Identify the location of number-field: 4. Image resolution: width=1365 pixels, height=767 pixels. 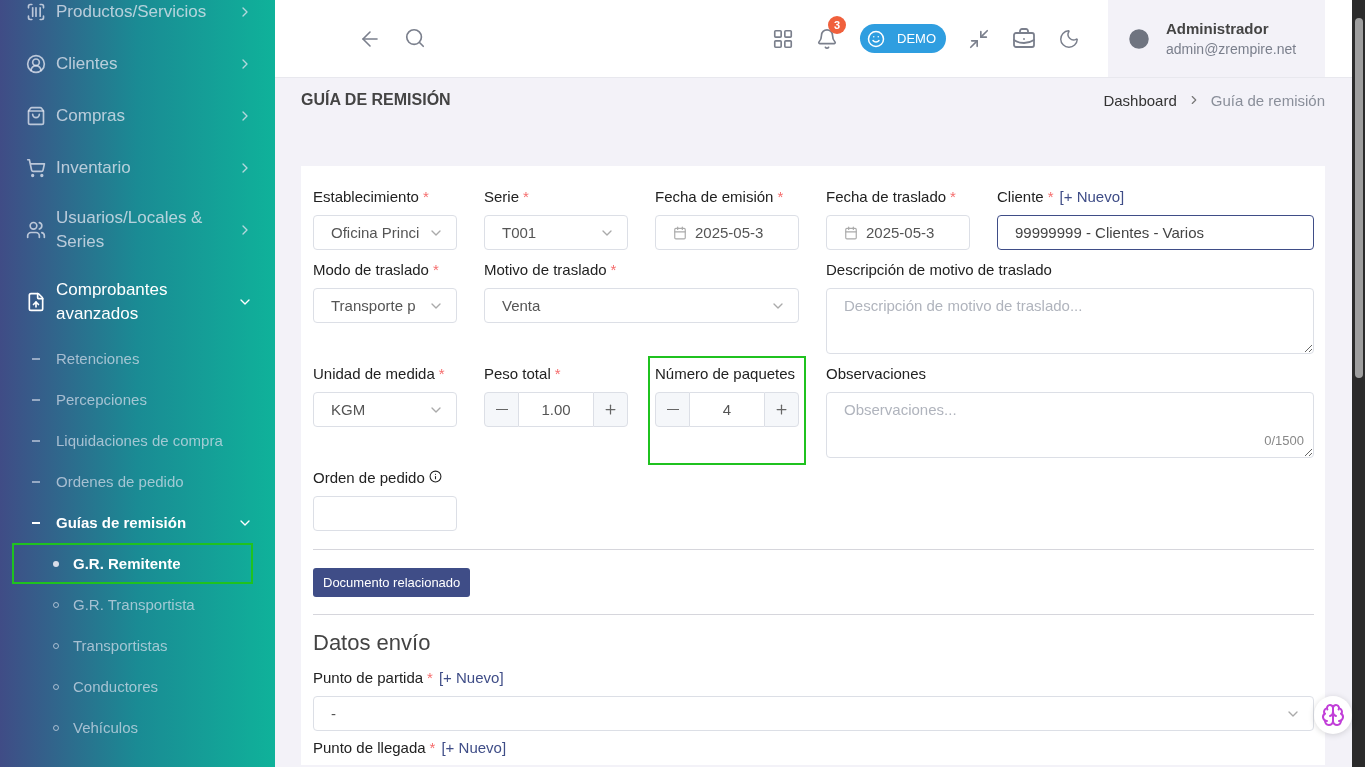
(727, 409).